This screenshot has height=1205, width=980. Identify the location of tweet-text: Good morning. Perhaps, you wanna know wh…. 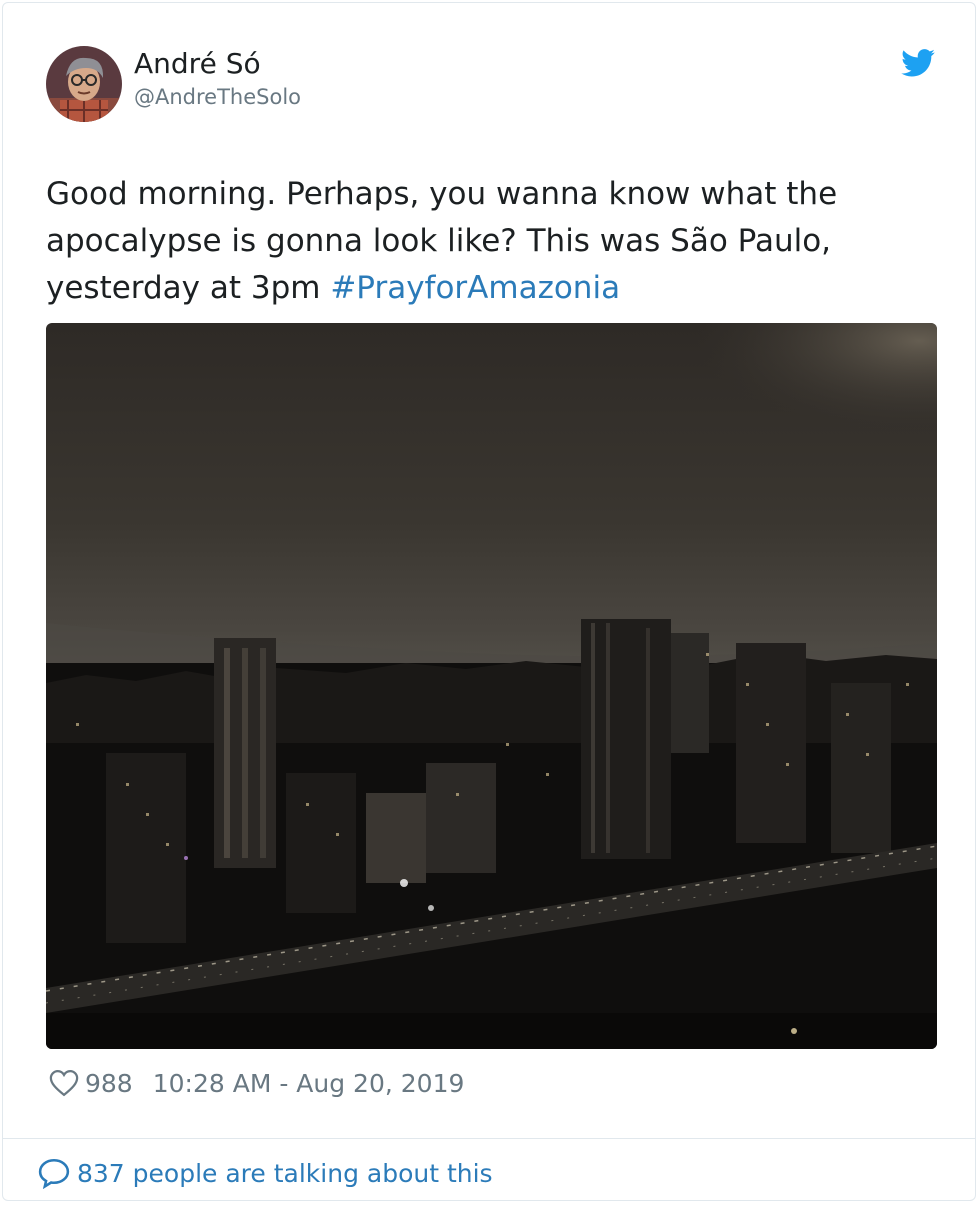
(493, 241).